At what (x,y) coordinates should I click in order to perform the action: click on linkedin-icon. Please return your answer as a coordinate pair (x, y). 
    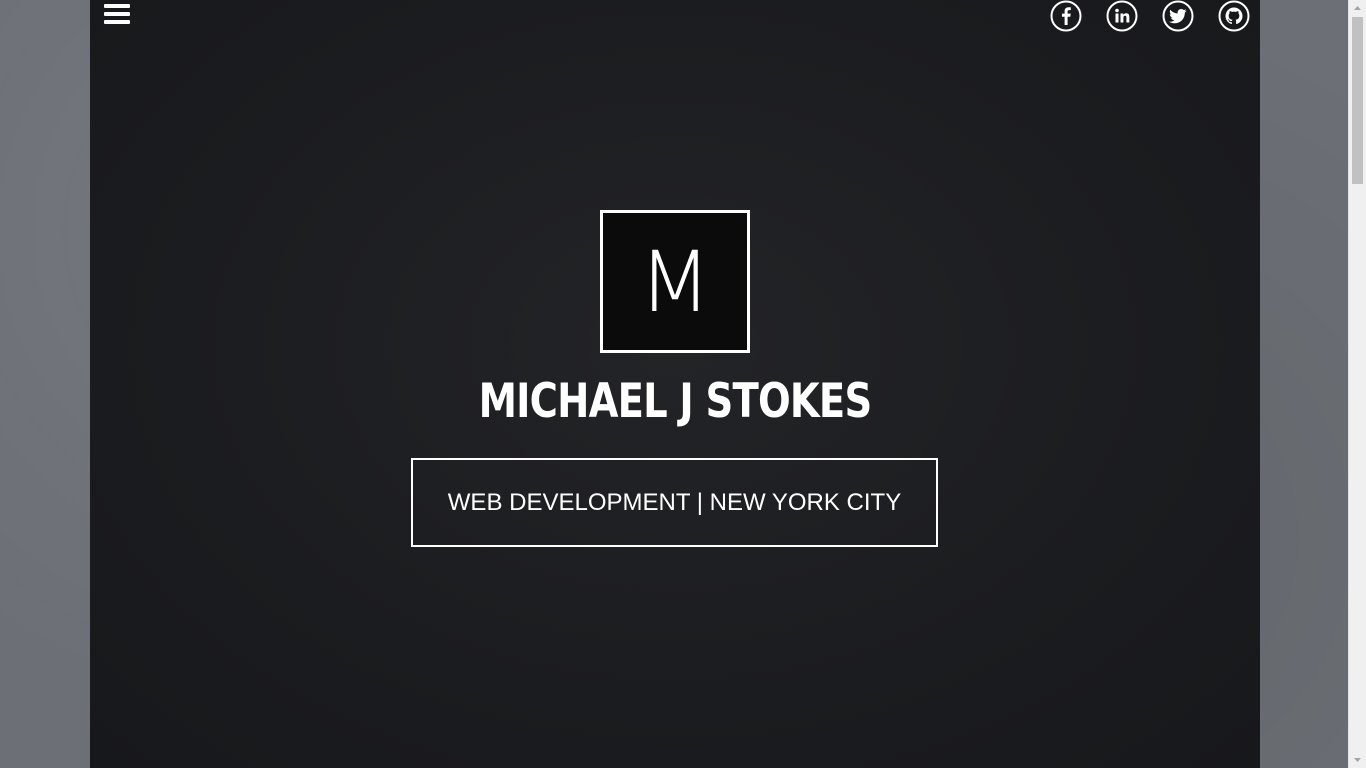
    Looking at the image, I should click on (1122, 16).